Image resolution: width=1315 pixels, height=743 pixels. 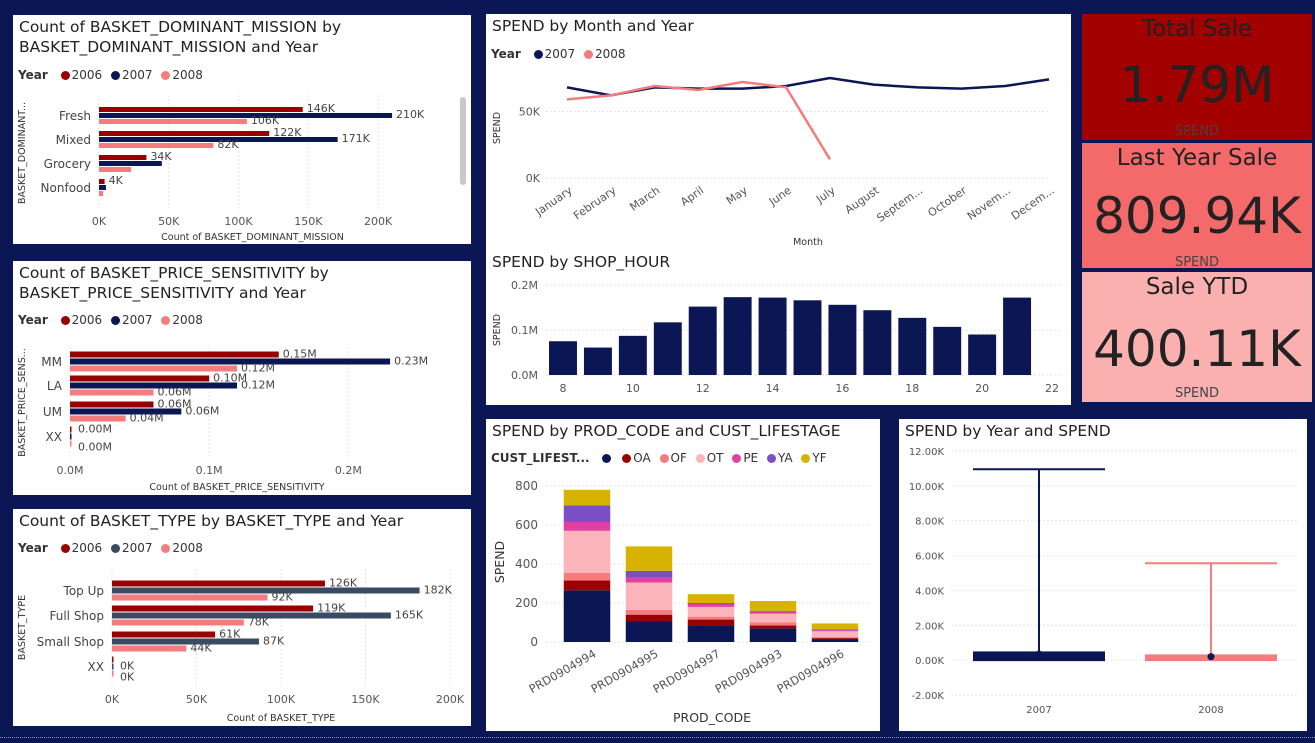 I want to click on x-tick-label: 14, so click(x=773, y=388).